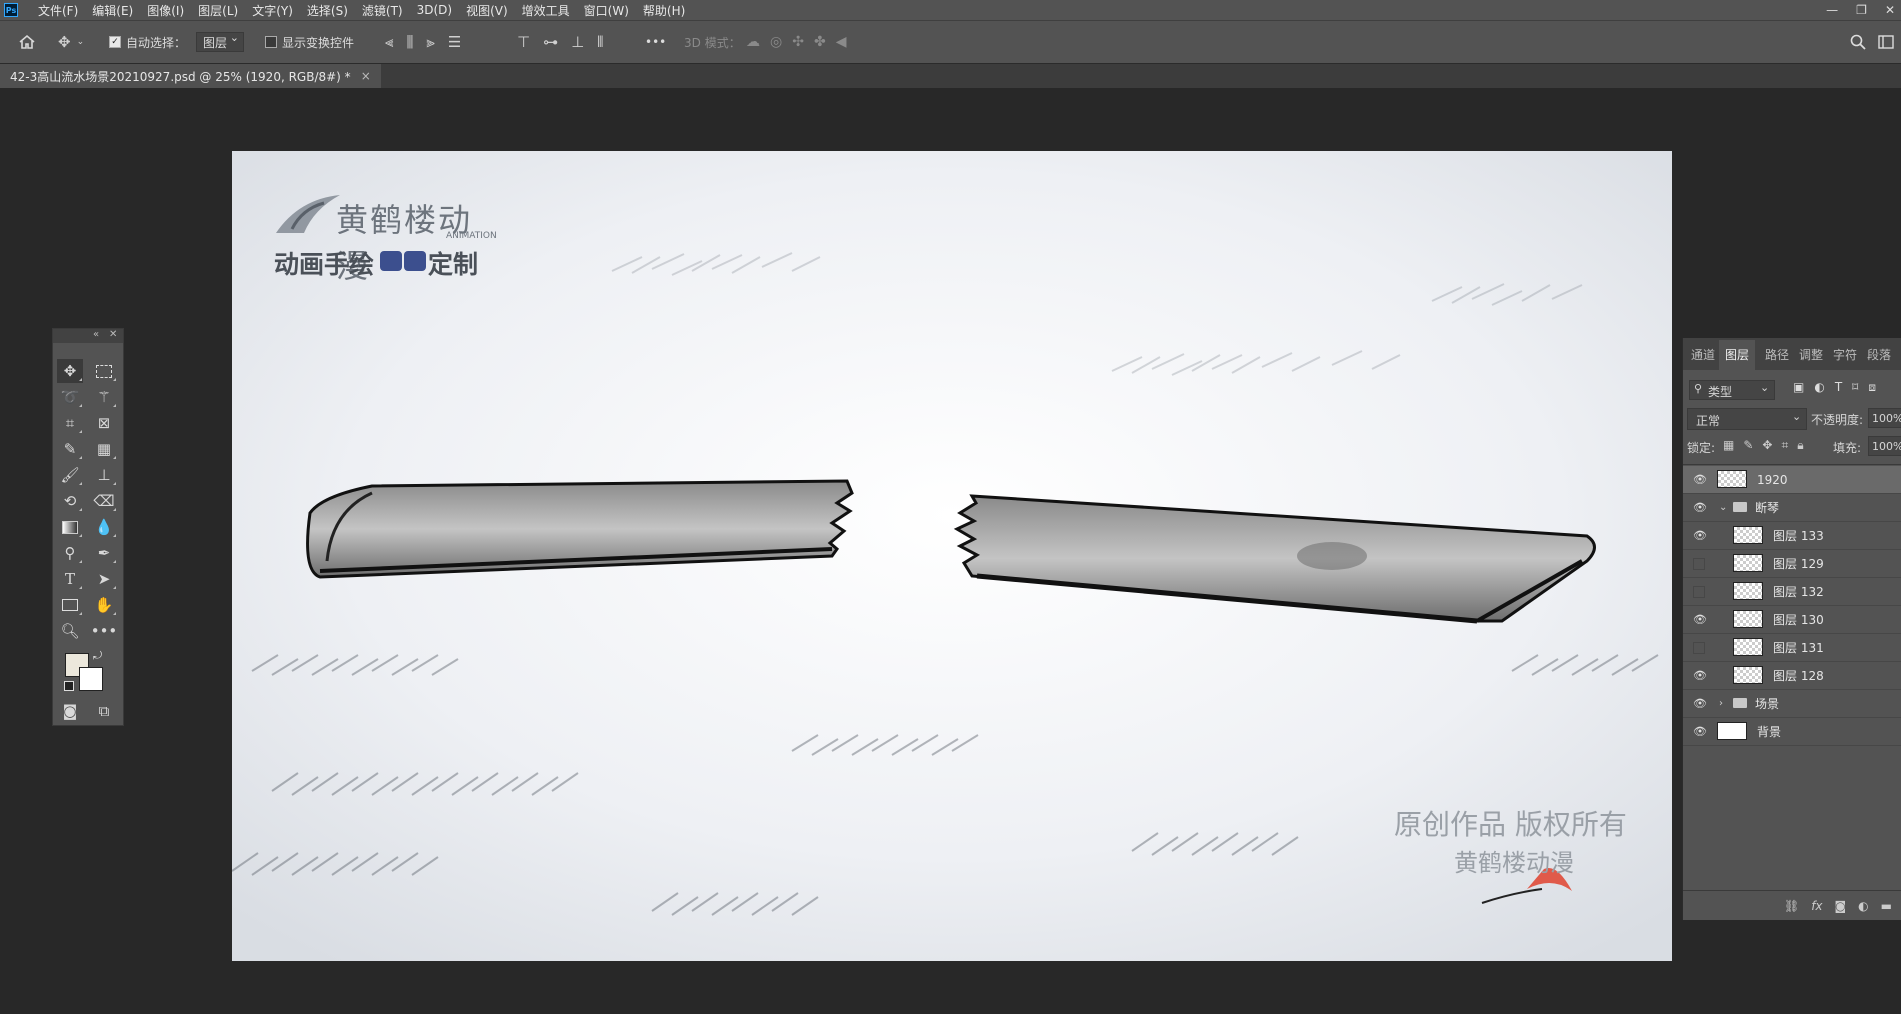 This screenshot has width=1901, height=1014. I want to click on tab-layers: 图层, so click(1737, 355).